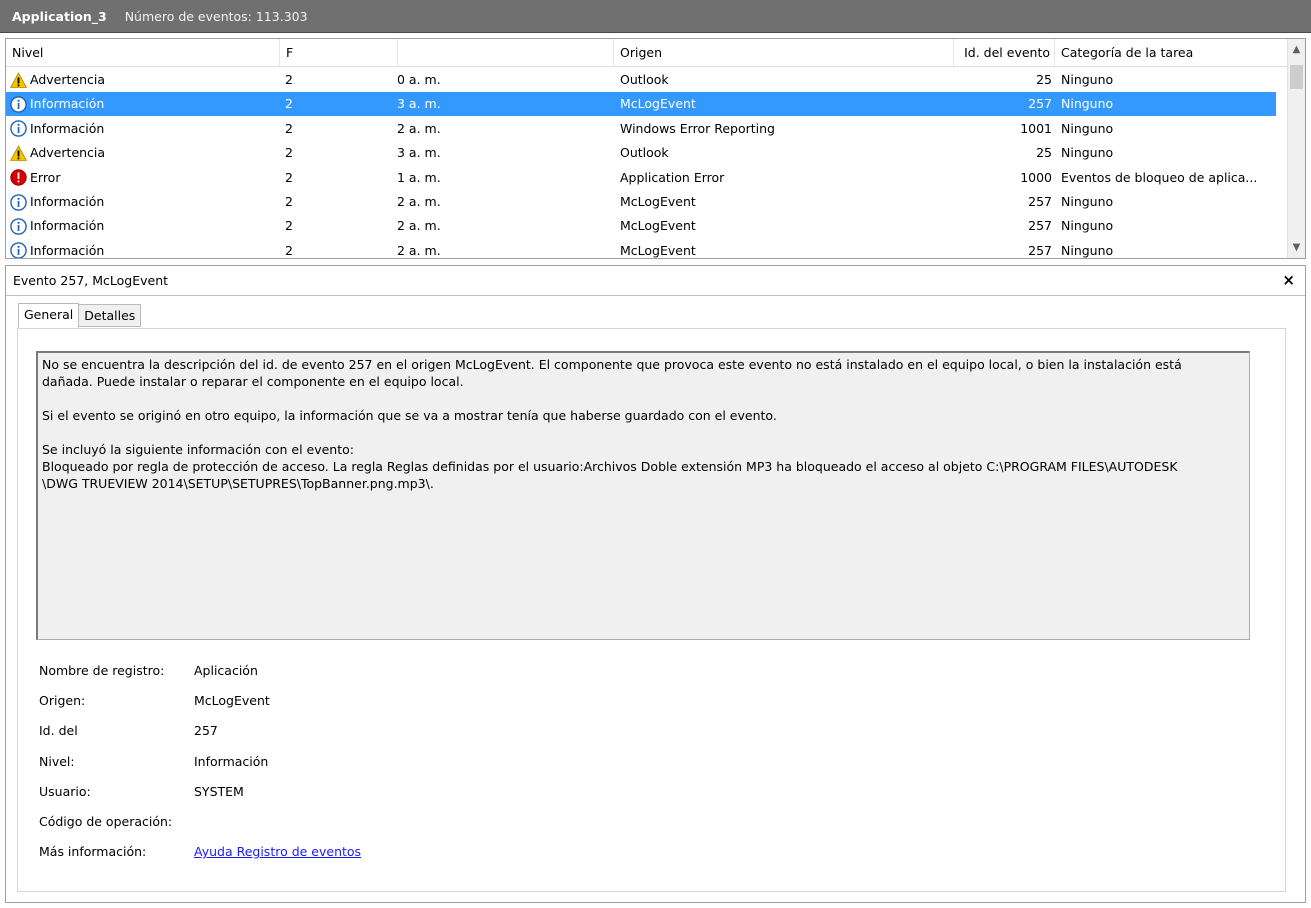 This screenshot has height=908, width=1311. I want to click on column-header-event-id: Id. del evento, so click(1004, 52).